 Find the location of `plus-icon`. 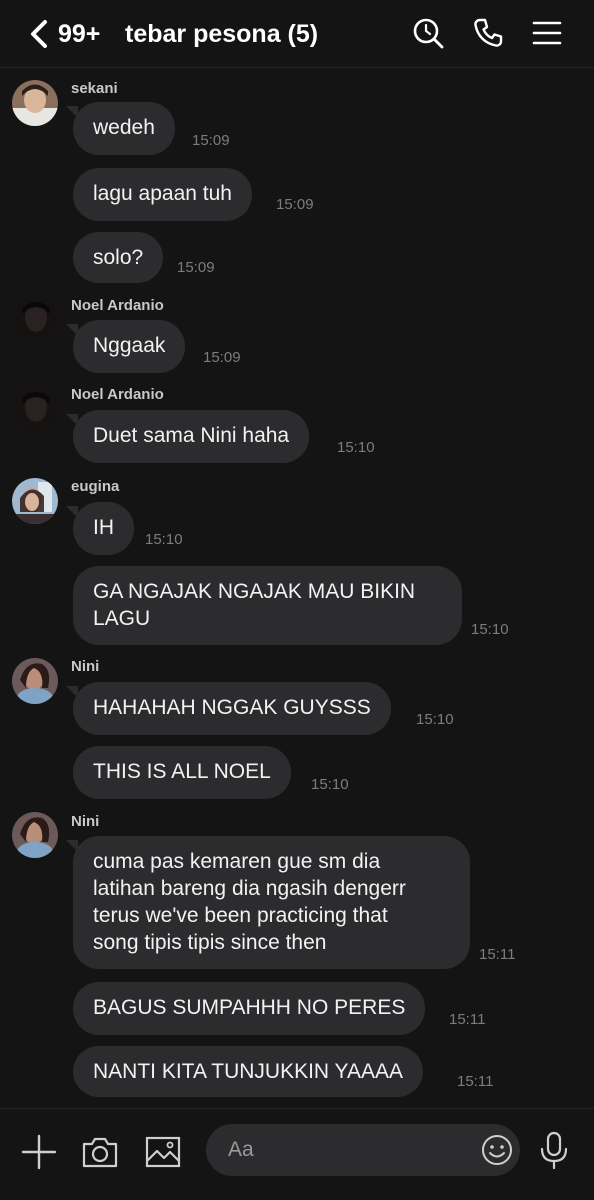

plus-icon is located at coordinates (39, 1152).